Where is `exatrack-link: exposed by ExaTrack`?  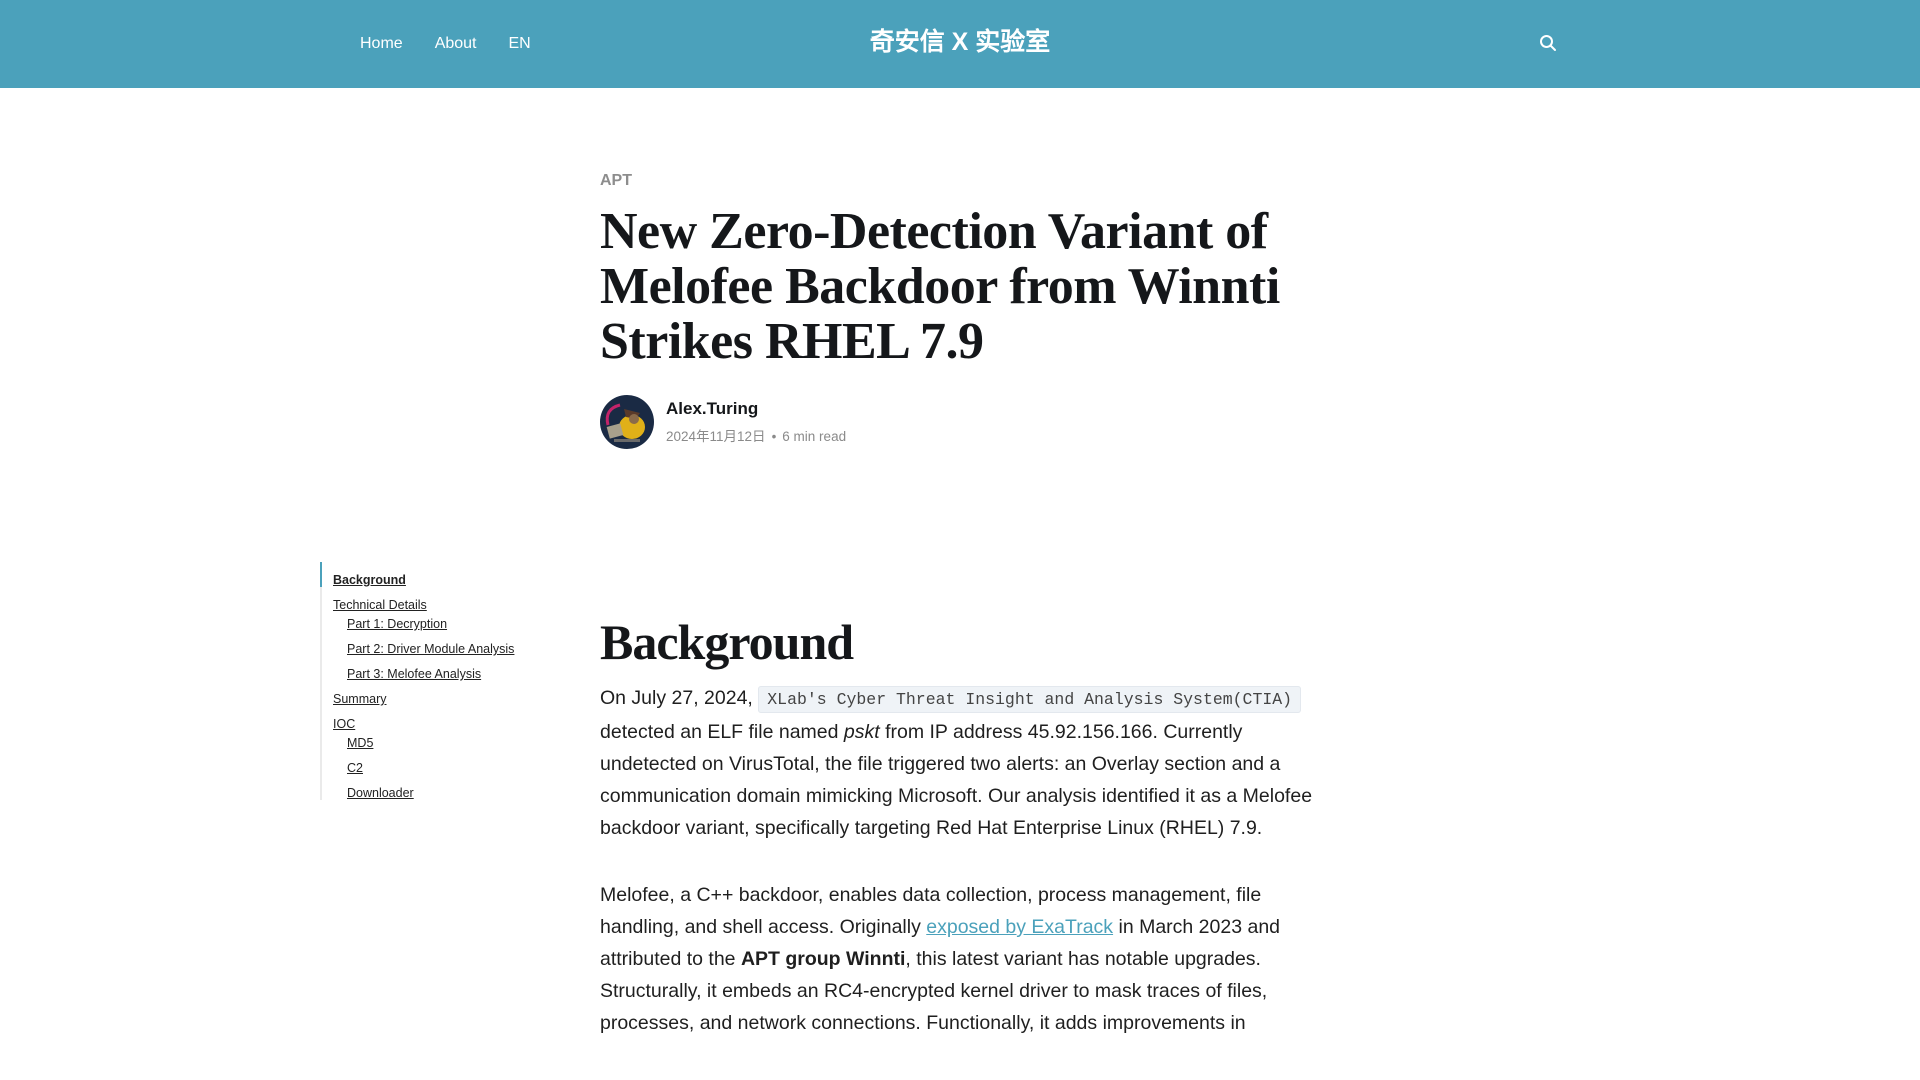
exatrack-link: exposed by ExaTrack is located at coordinates (1019, 927).